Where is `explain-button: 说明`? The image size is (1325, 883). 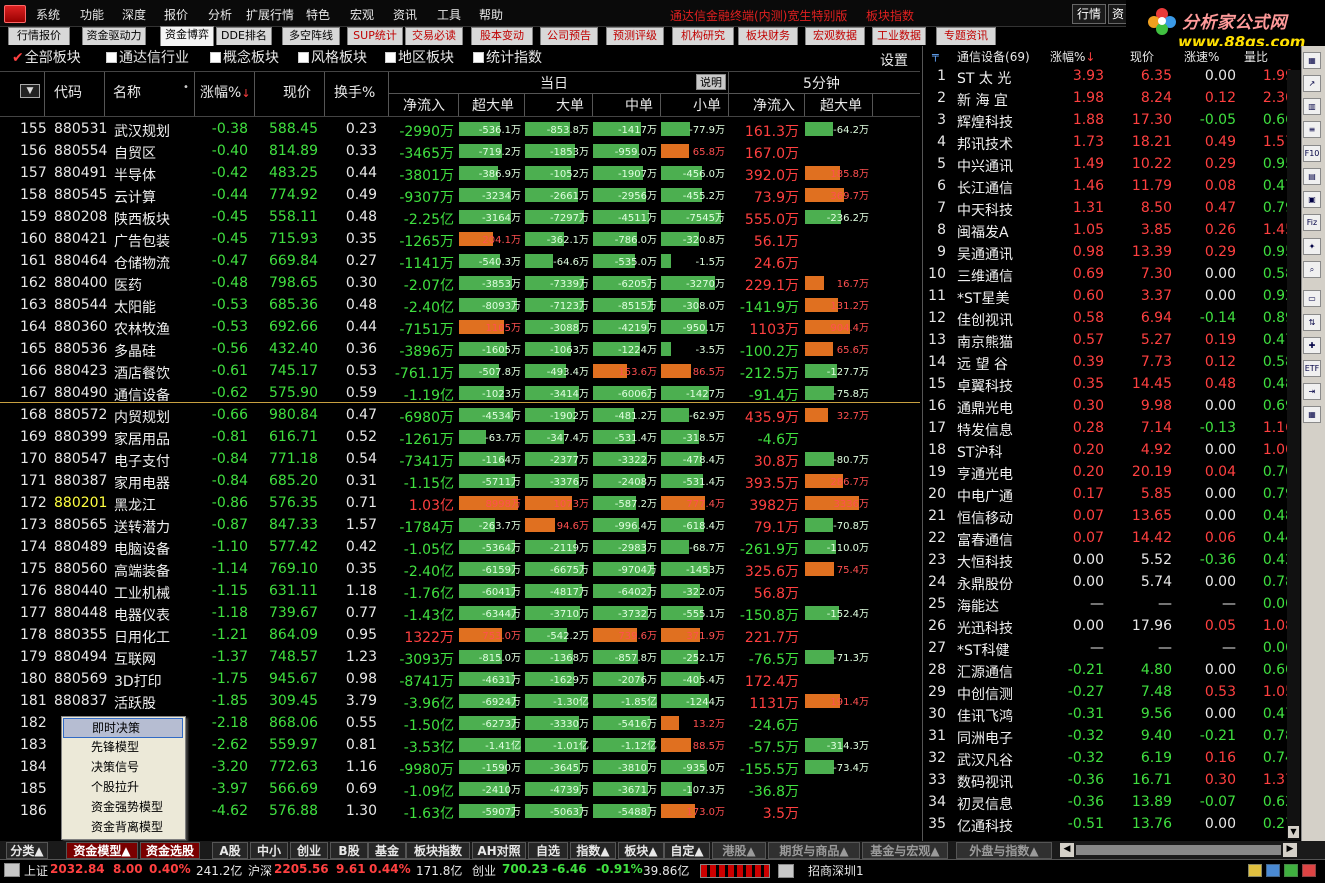 explain-button: 说明 is located at coordinates (711, 82).